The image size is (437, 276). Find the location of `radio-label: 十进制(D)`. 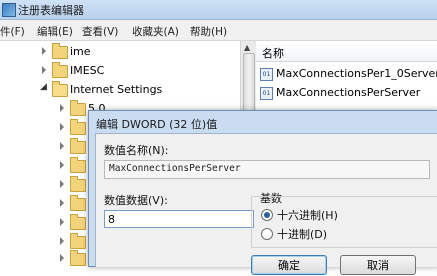

radio-label: 十进制(D) is located at coordinates (302, 234).